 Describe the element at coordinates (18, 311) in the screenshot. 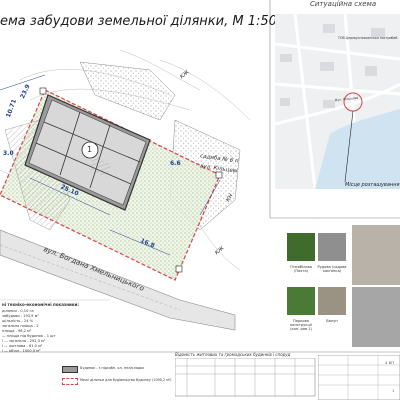

I see `legend-line: ділянки - 0,10 га` at that location.